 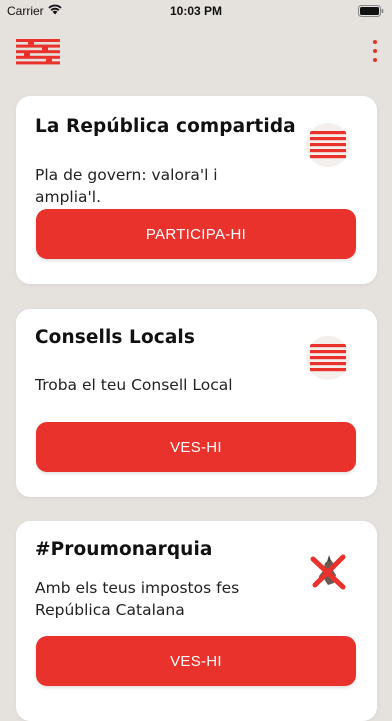 I want to click on nav-bar, so click(x=196, y=52).